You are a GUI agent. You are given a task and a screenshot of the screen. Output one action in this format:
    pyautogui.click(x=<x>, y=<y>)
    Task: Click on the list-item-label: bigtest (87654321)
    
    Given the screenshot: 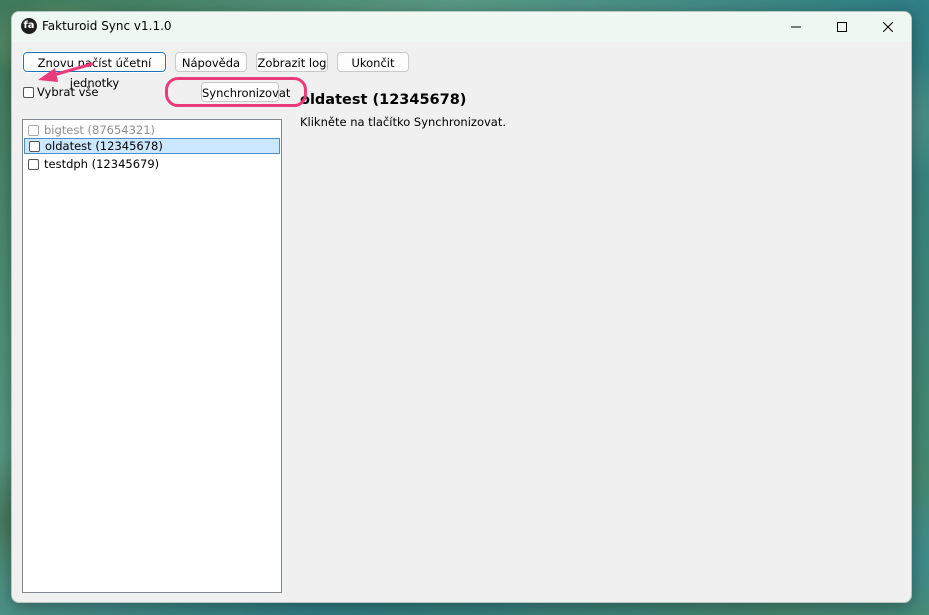 What is the action you would take?
    pyautogui.click(x=100, y=130)
    